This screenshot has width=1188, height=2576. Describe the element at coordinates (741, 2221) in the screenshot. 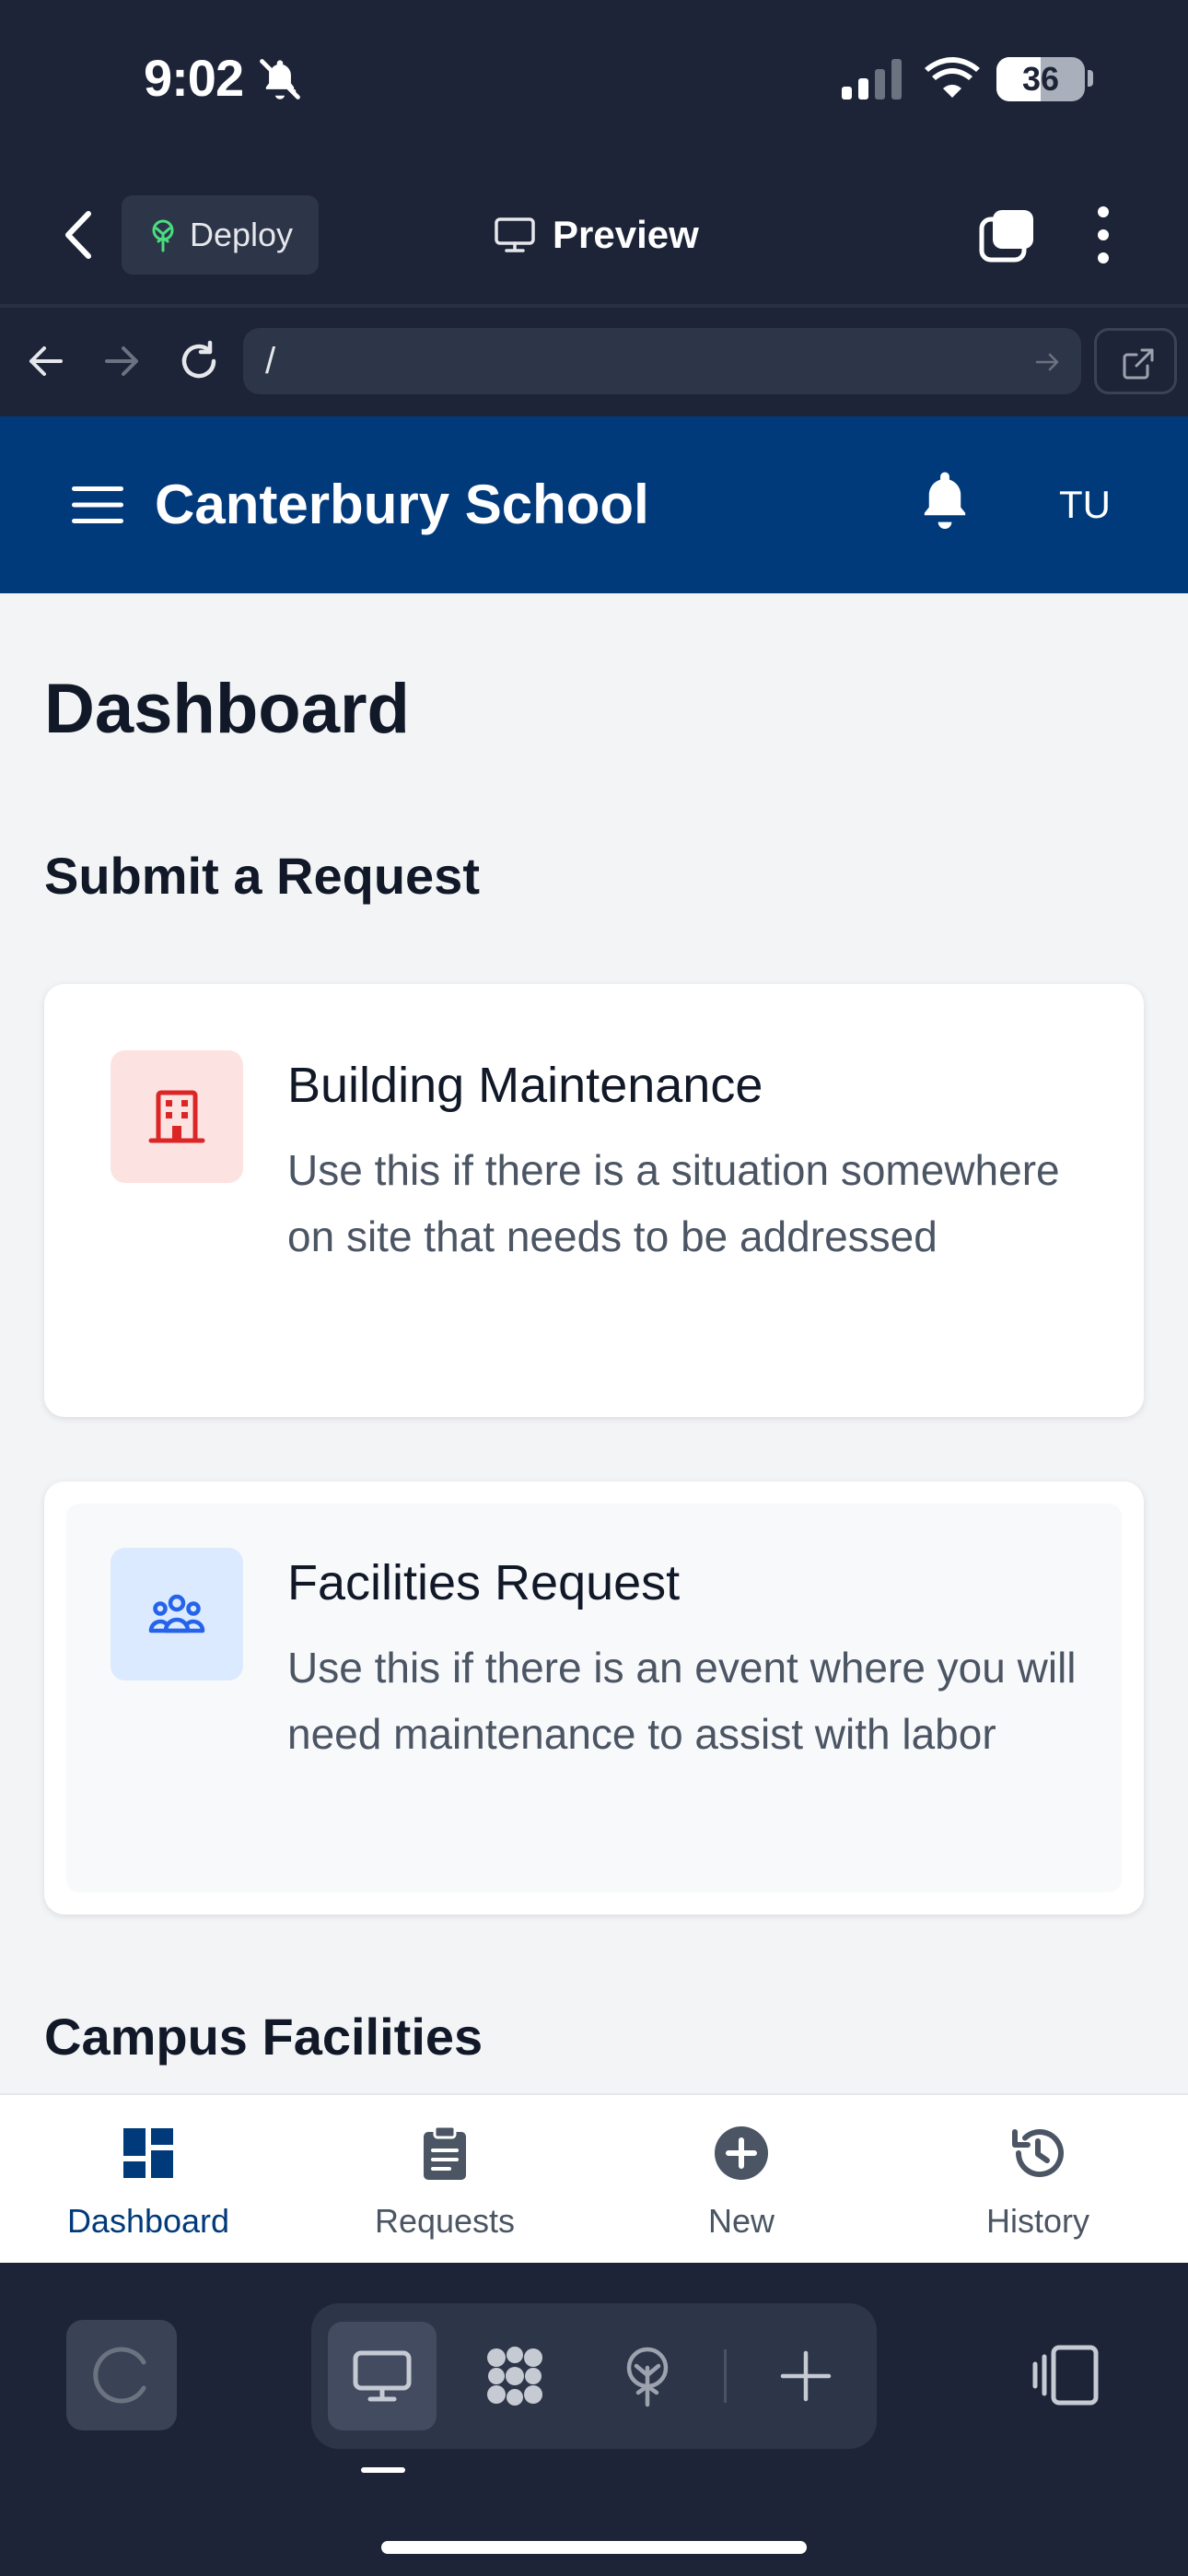

I see `tab-label: New` at that location.